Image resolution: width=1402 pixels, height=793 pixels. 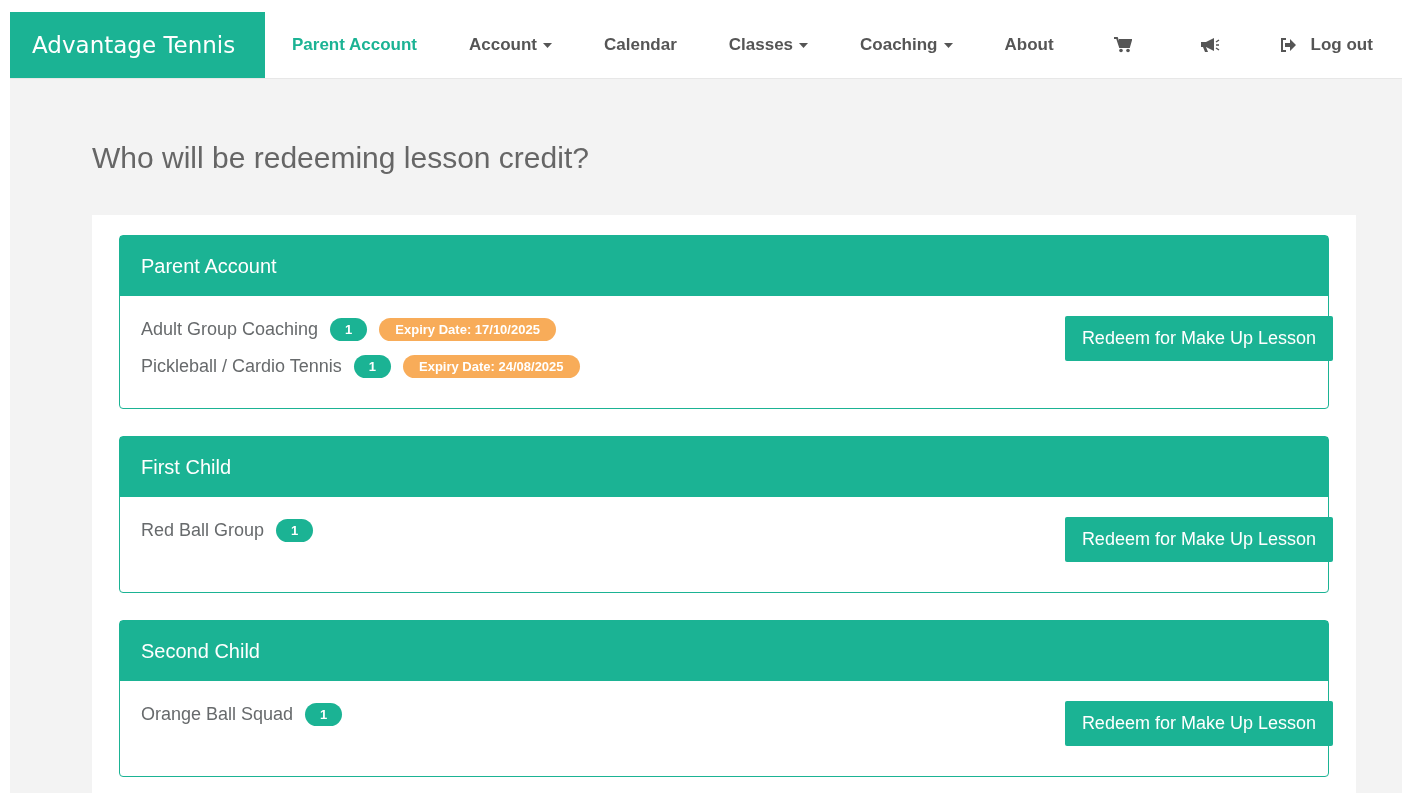 I want to click on class-name: Orange Ball Squad, so click(x=217, y=714).